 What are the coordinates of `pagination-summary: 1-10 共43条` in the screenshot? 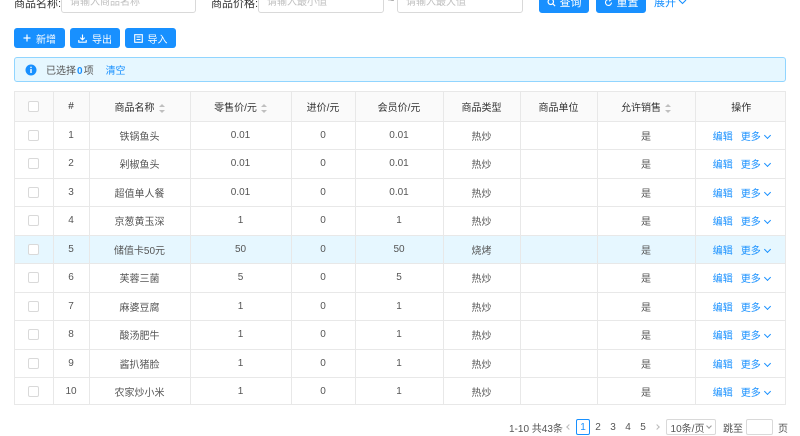 It's located at (536, 429).